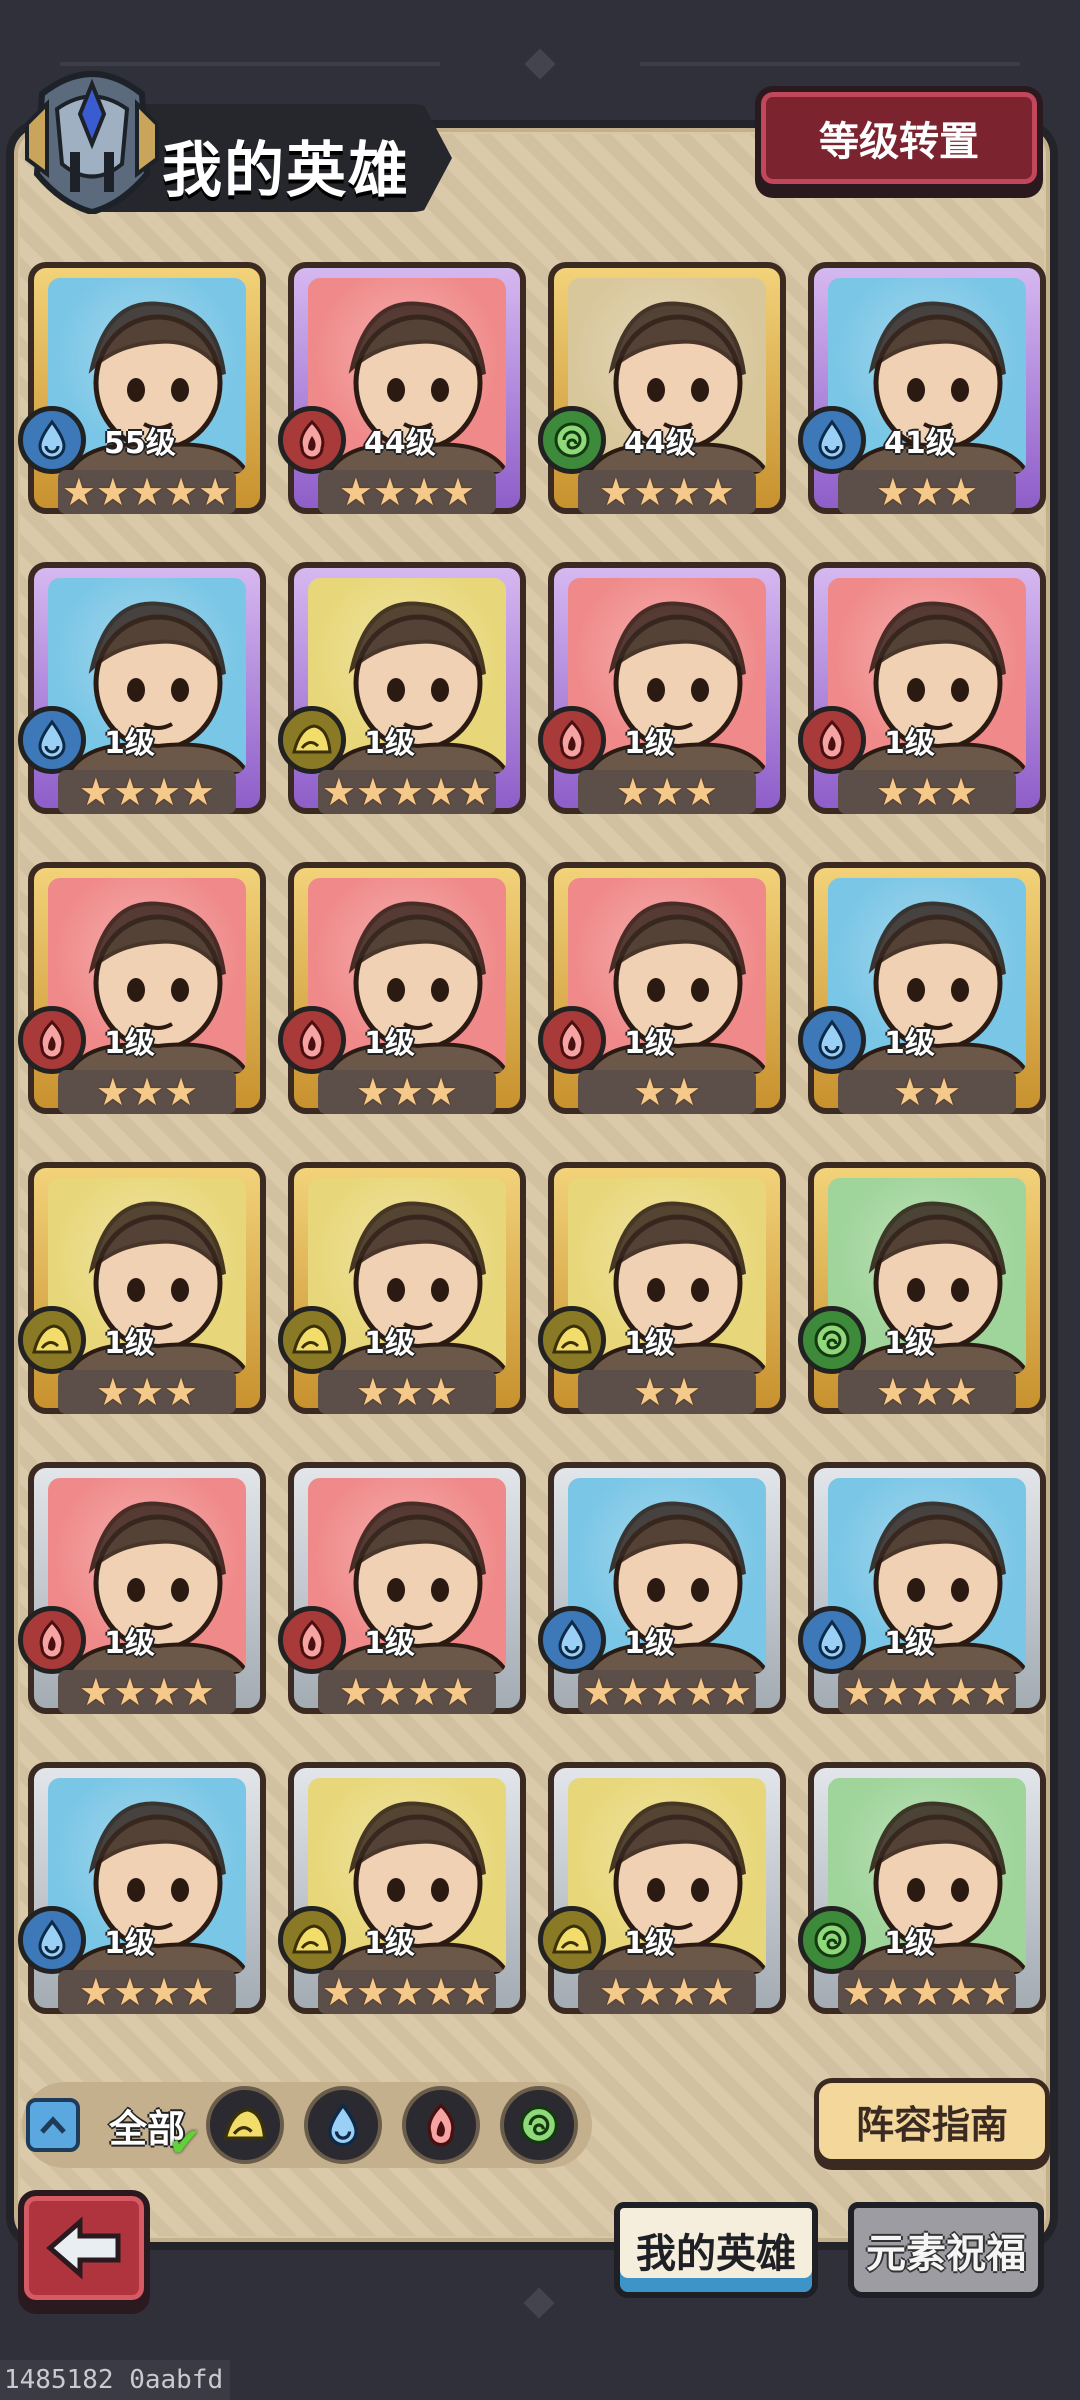 The image size is (1080, 2400). I want to click on tab-my-heroes: 我的英雄, so click(716, 2250).